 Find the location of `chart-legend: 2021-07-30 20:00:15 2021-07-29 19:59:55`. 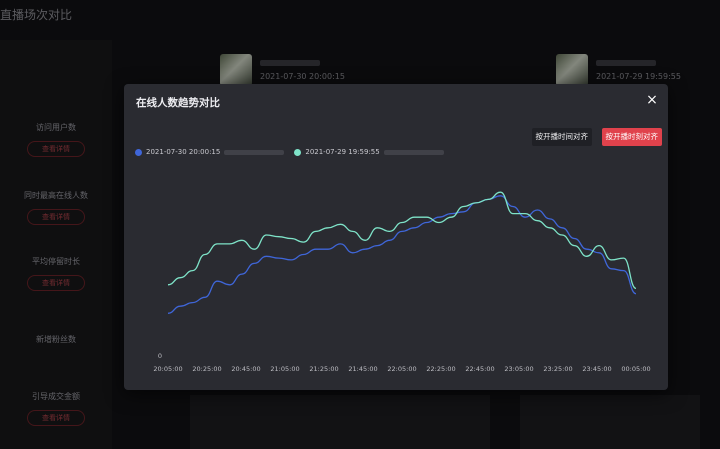

chart-legend: 2021-07-30 20:00:15 2021-07-29 19:59:55 is located at coordinates (289, 152).